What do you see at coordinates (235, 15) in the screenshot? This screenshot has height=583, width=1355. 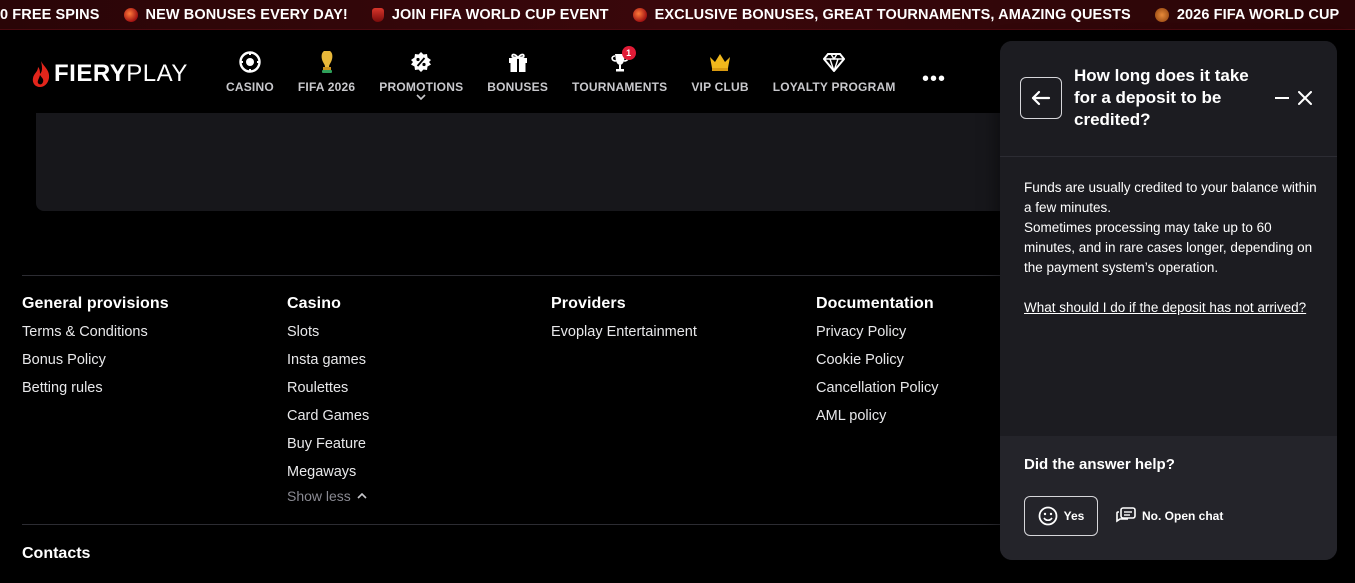 I see `ticker-item: NEW BONUSES EVERY DAY!` at bounding box center [235, 15].